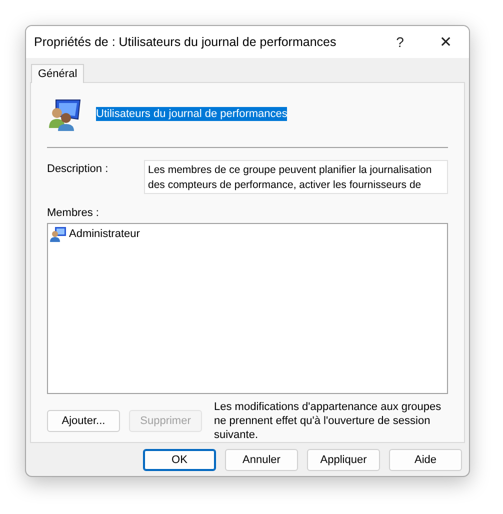  I want to click on dialog-button: Appliquer, so click(343, 460).